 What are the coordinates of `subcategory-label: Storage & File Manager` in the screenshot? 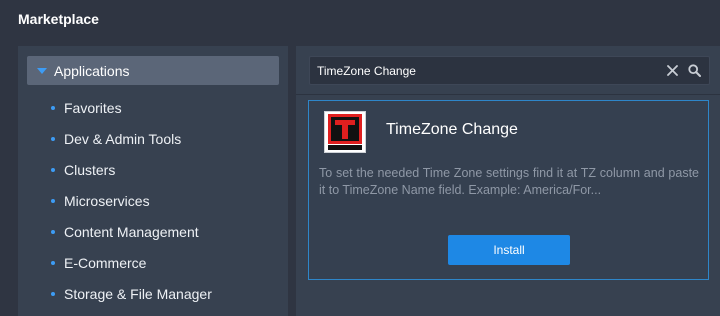 It's located at (138, 293).